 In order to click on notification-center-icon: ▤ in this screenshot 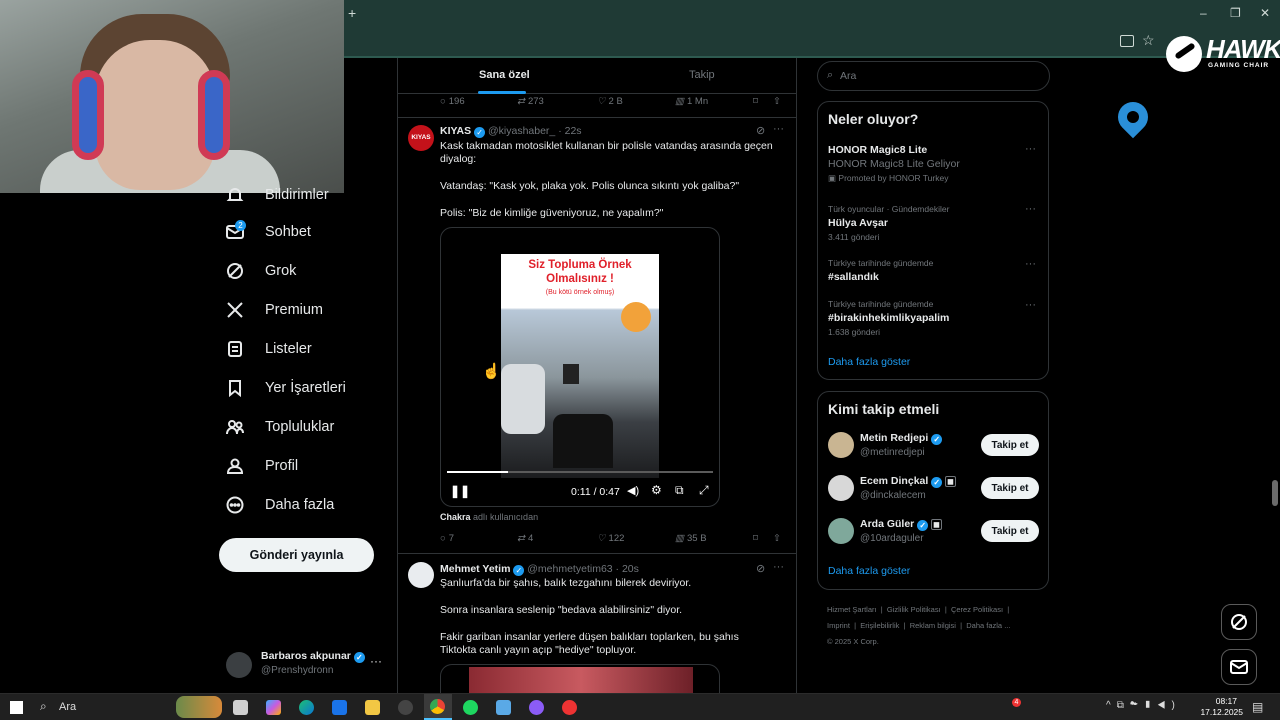, I will do `click(1257, 707)`.